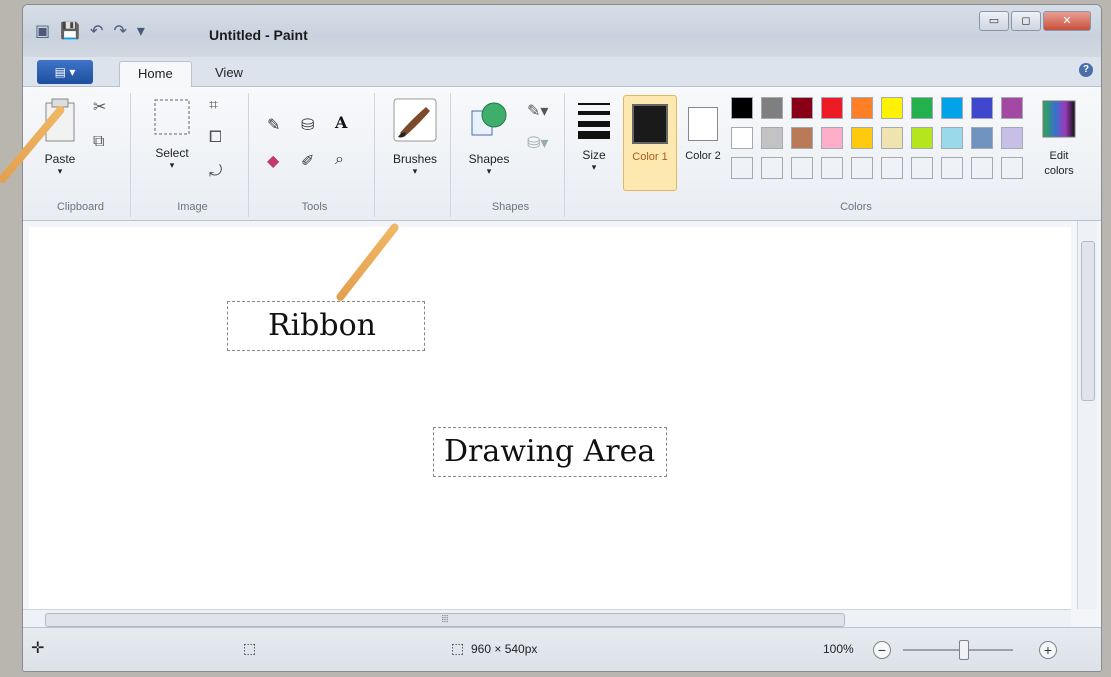 The image size is (1111, 677). What do you see at coordinates (856, 155) in the screenshot?
I see `colors-group: Color 1 Color 2 Edit colors Colors` at bounding box center [856, 155].